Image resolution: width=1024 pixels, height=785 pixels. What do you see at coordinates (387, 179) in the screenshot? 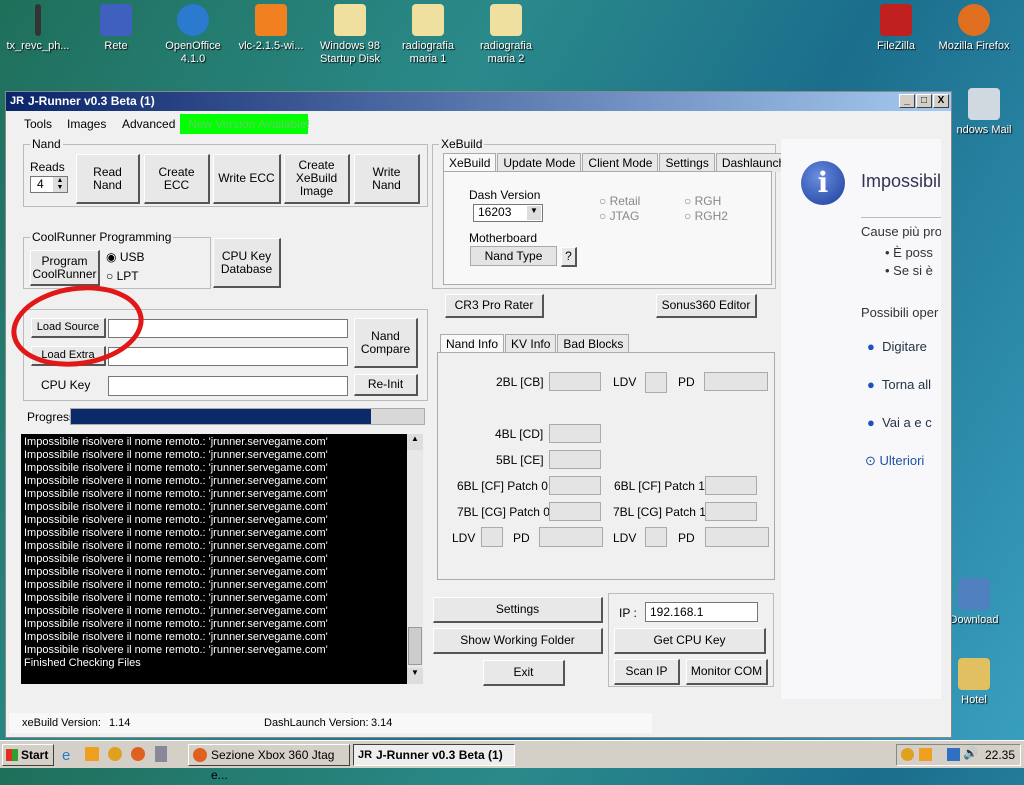
I see `write-nand-button: Write Nand` at bounding box center [387, 179].